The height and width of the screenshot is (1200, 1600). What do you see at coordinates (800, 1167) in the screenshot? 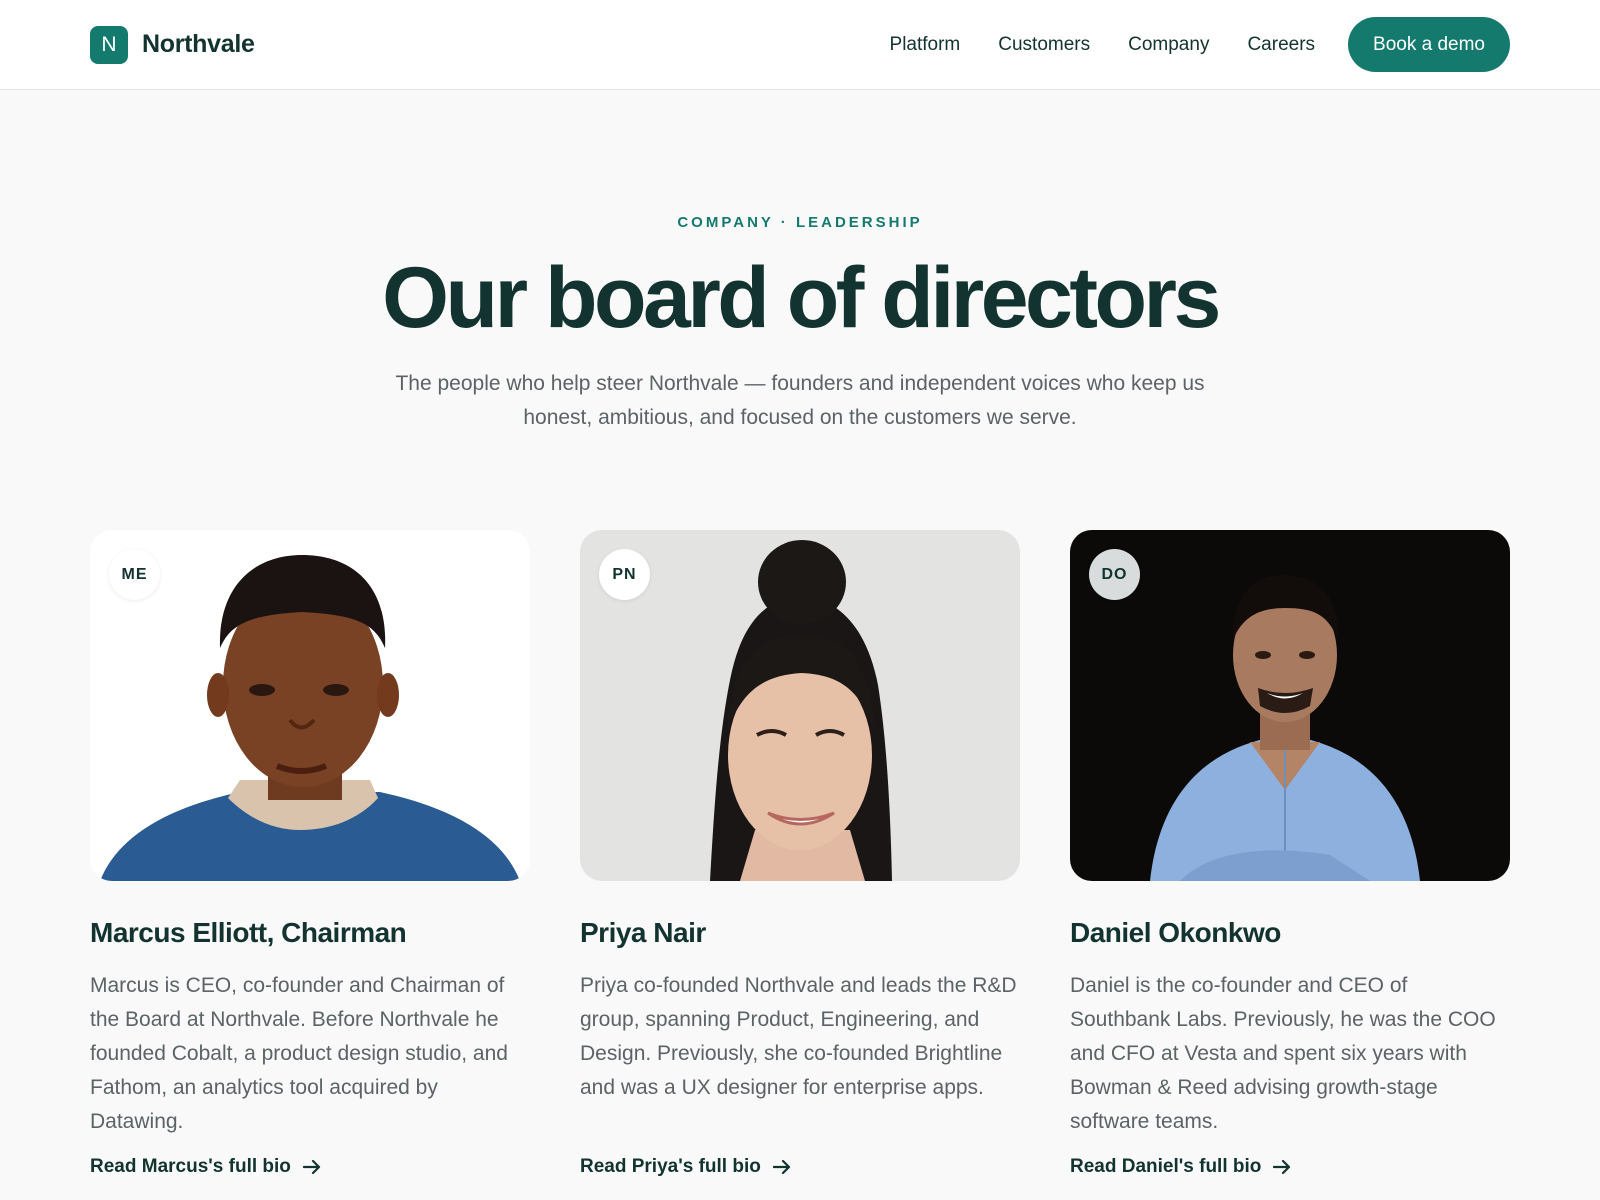
I see `read-bio-link-priya: Read Priya's full bio` at bounding box center [800, 1167].